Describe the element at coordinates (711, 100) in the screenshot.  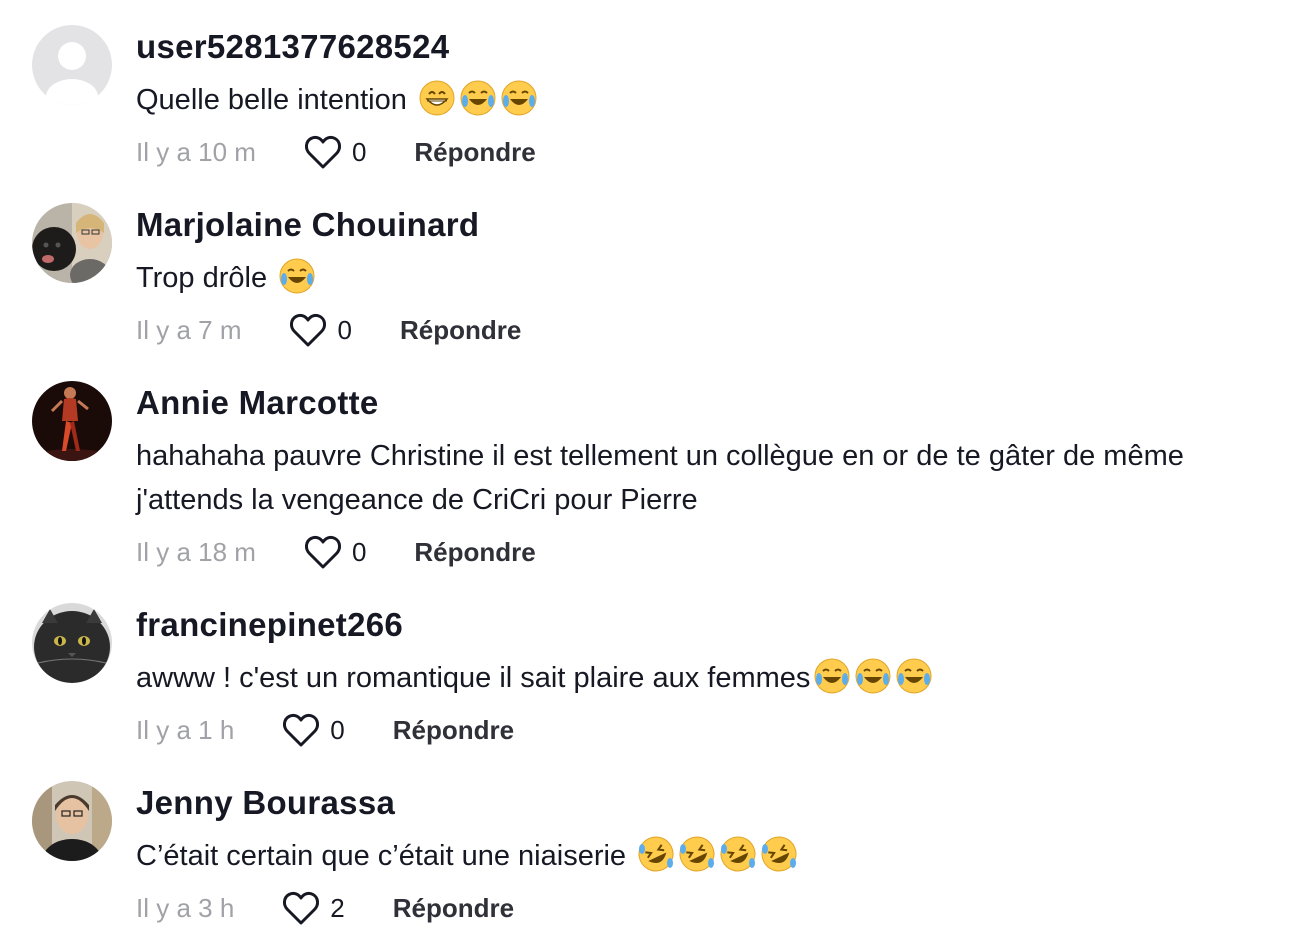
I see `comment-text: Quelle belle intention` at that location.